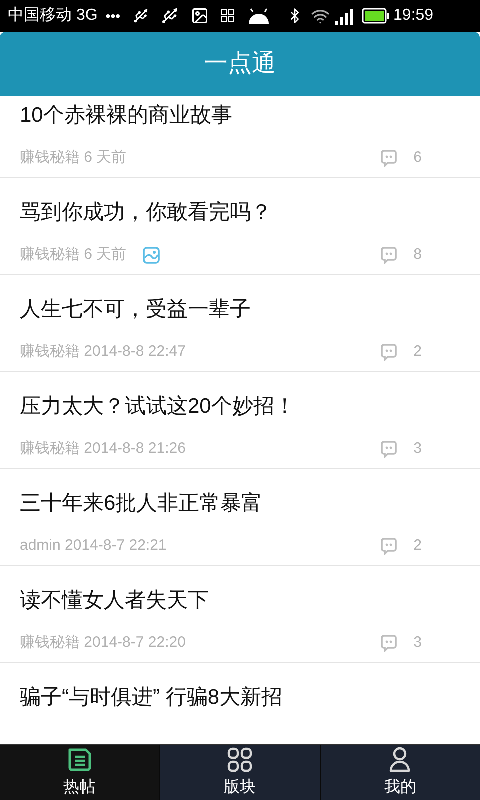 This screenshot has height=800, width=480. Describe the element at coordinates (53, 16) in the screenshot. I see `carrier-label: 中国移动 3G` at that location.